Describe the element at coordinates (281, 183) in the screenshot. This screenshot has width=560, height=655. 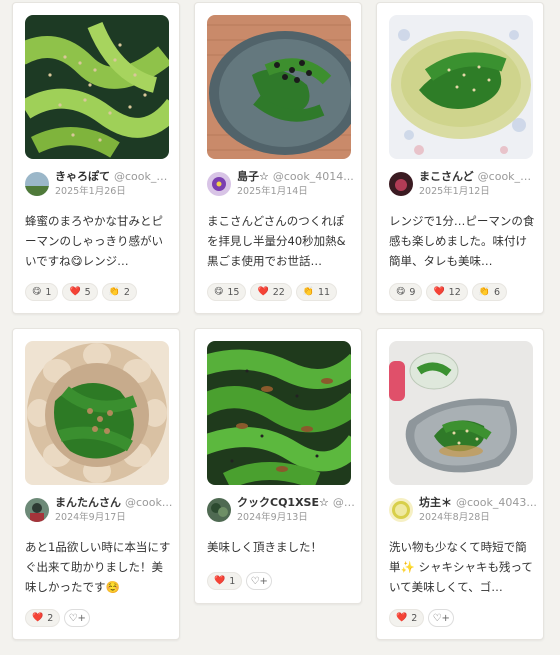
I see `author-link: 島子☆ @cook_4014... 2025年1月14日` at that location.